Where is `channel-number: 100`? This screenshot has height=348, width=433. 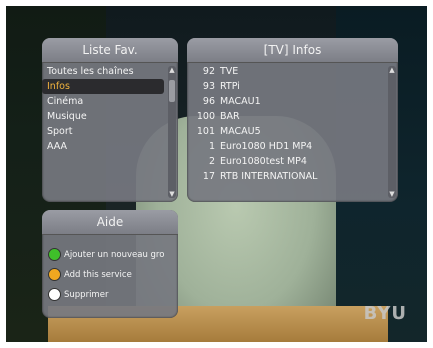
channel-number: 100 is located at coordinates (205, 116).